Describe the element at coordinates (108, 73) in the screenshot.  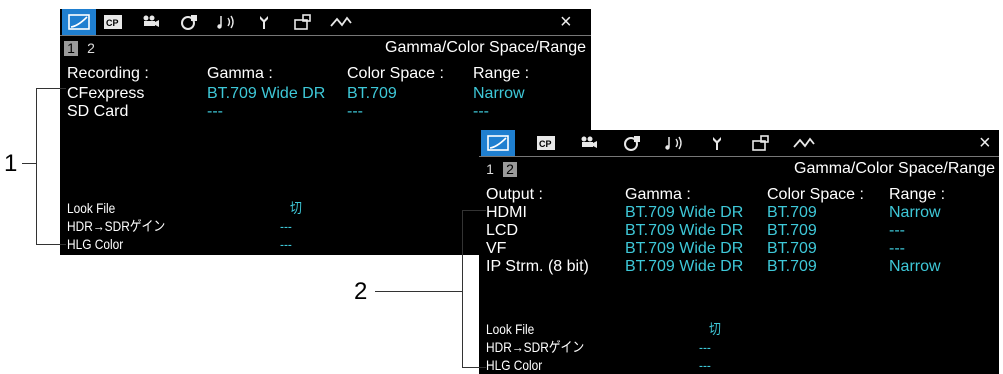
I see `header-recording: Recording :` at that location.